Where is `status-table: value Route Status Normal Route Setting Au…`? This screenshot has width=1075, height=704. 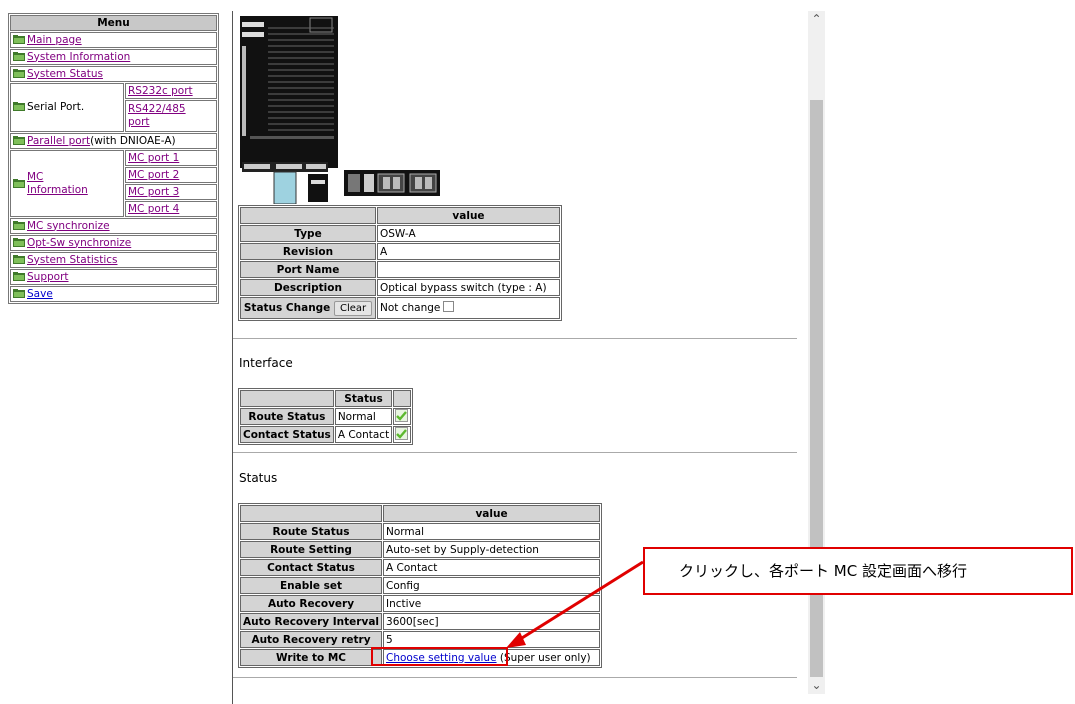
status-table: value Route Status Normal Route Setting Au… is located at coordinates (420, 585).